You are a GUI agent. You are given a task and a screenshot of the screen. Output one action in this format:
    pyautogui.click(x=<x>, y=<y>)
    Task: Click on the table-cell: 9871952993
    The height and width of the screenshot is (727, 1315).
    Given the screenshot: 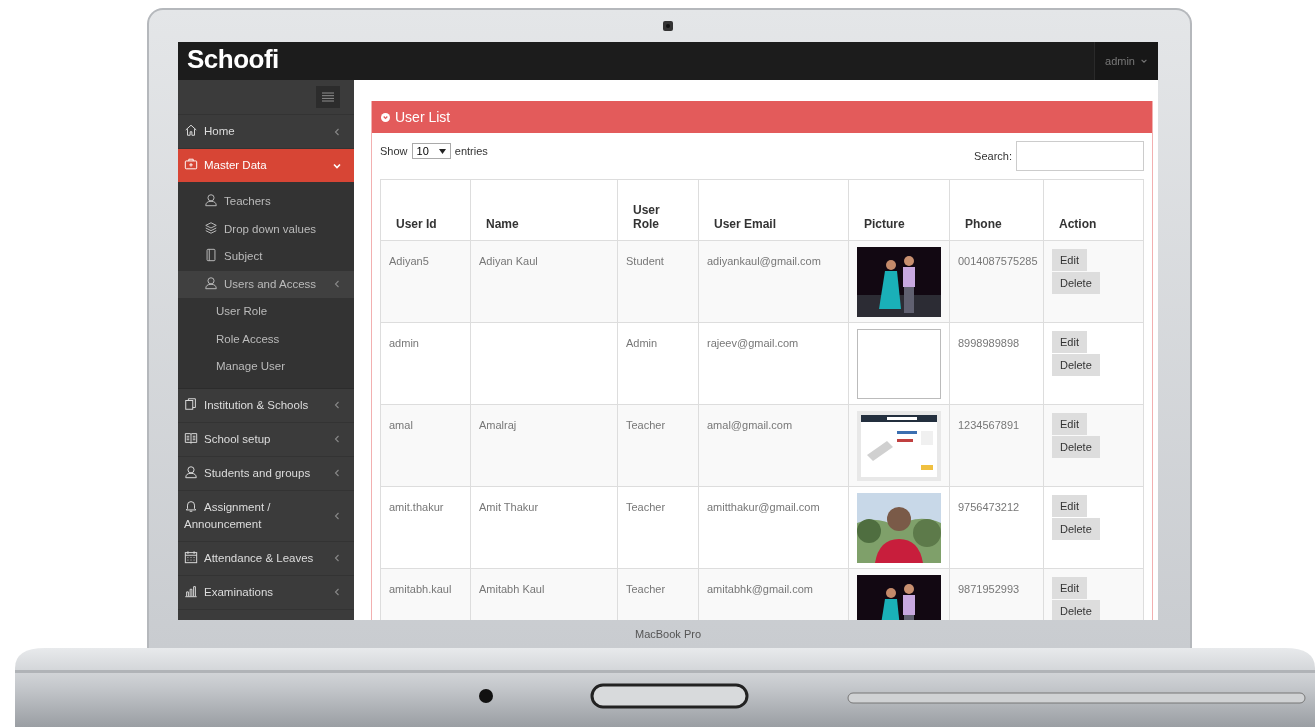 What is the action you would take?
    pyautogui.click(x=996, y=594)
    